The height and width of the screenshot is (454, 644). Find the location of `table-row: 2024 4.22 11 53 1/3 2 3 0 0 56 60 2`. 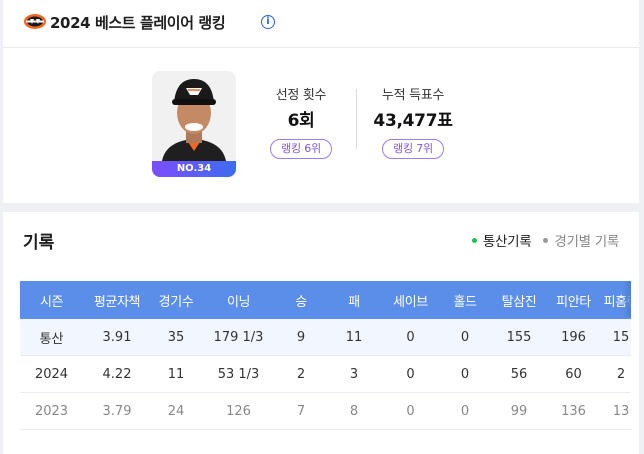

table-row: 2024 4.22 11 53 1/3 2 3 0 0 56 60 2 is located at coordinates (325, 374).